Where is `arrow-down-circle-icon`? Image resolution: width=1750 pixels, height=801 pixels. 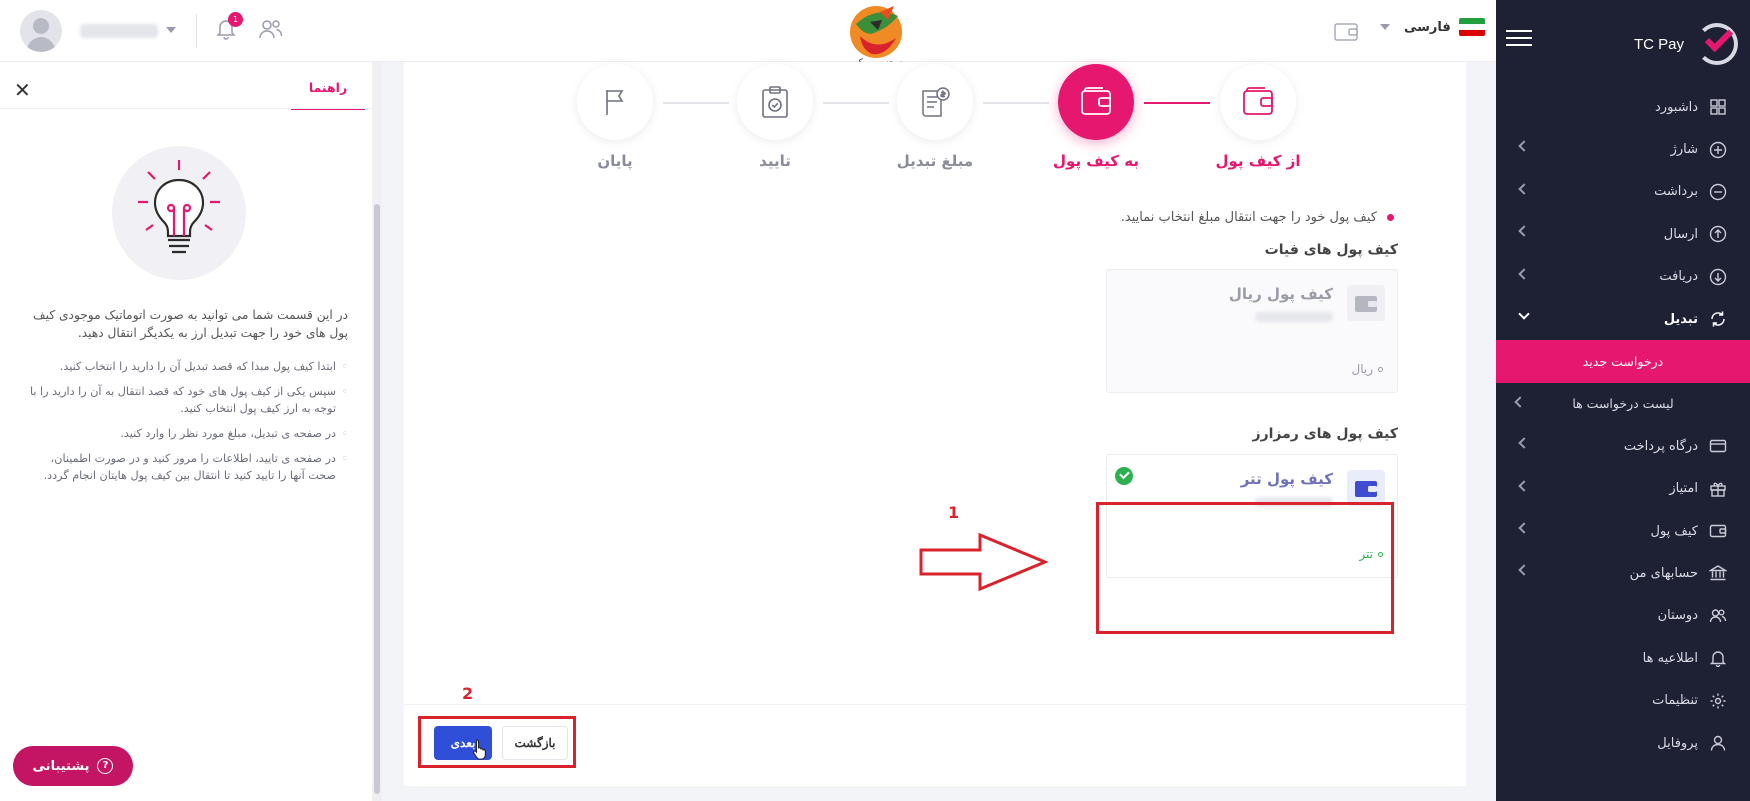 arrow-down-circle-icon is located at coordinates (1718, 277).